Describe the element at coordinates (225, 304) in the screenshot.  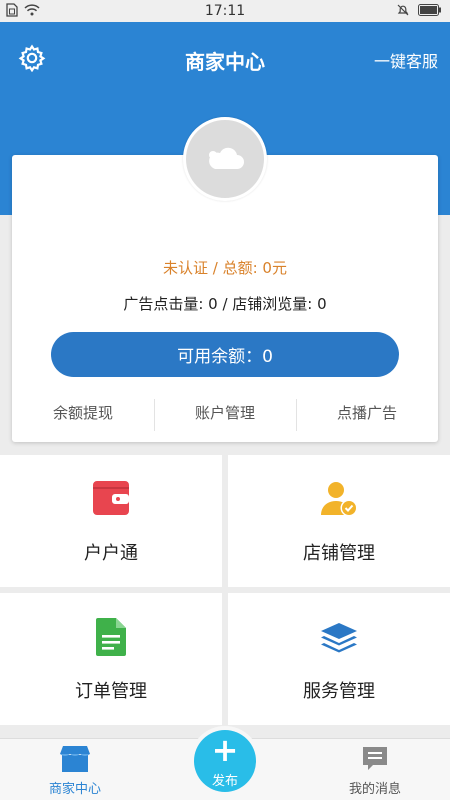
I see `traffic-stats-text: 广告点击量: 0 / 店铺浏览量: 0` at that location.